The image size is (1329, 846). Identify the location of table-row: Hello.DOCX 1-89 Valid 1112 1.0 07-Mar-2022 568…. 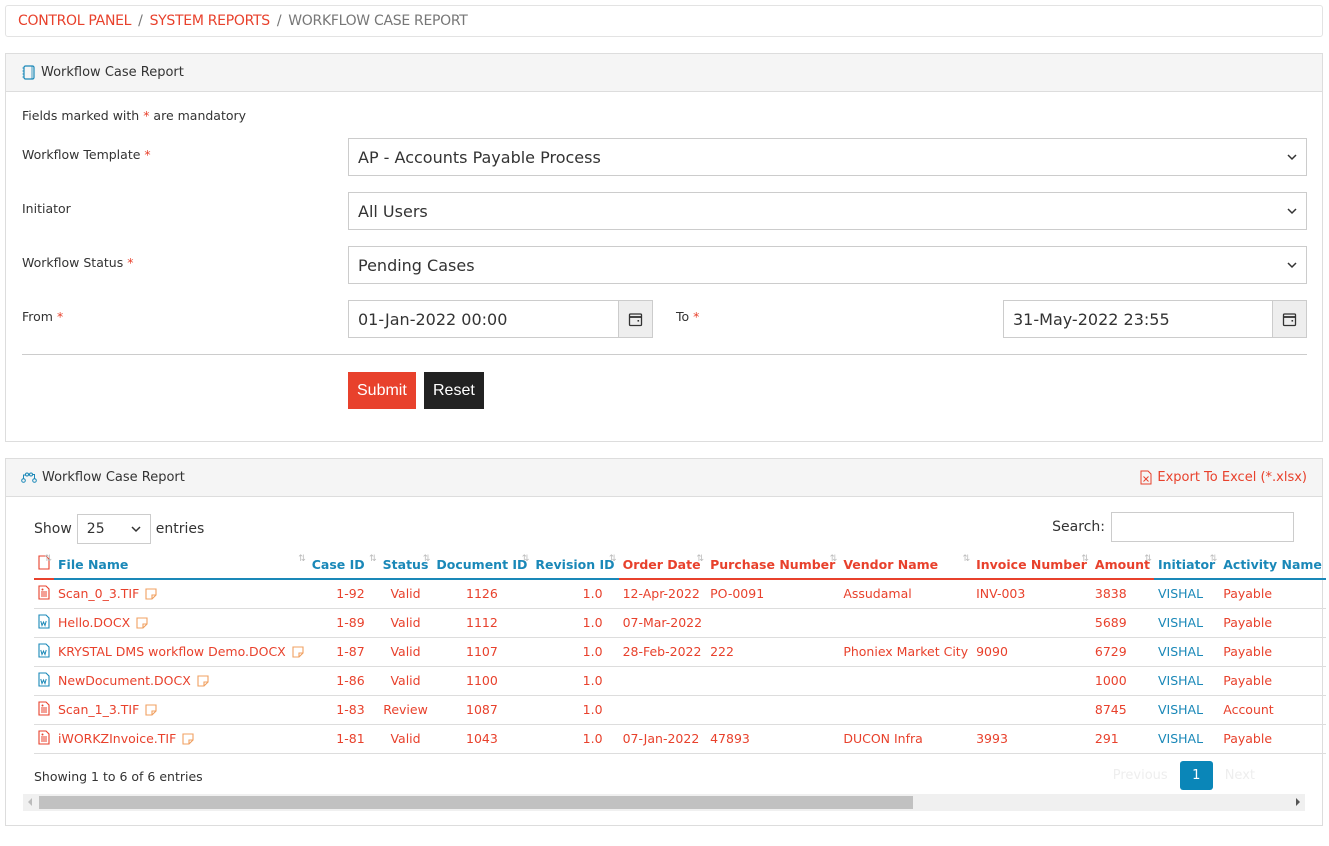
(680, 623).